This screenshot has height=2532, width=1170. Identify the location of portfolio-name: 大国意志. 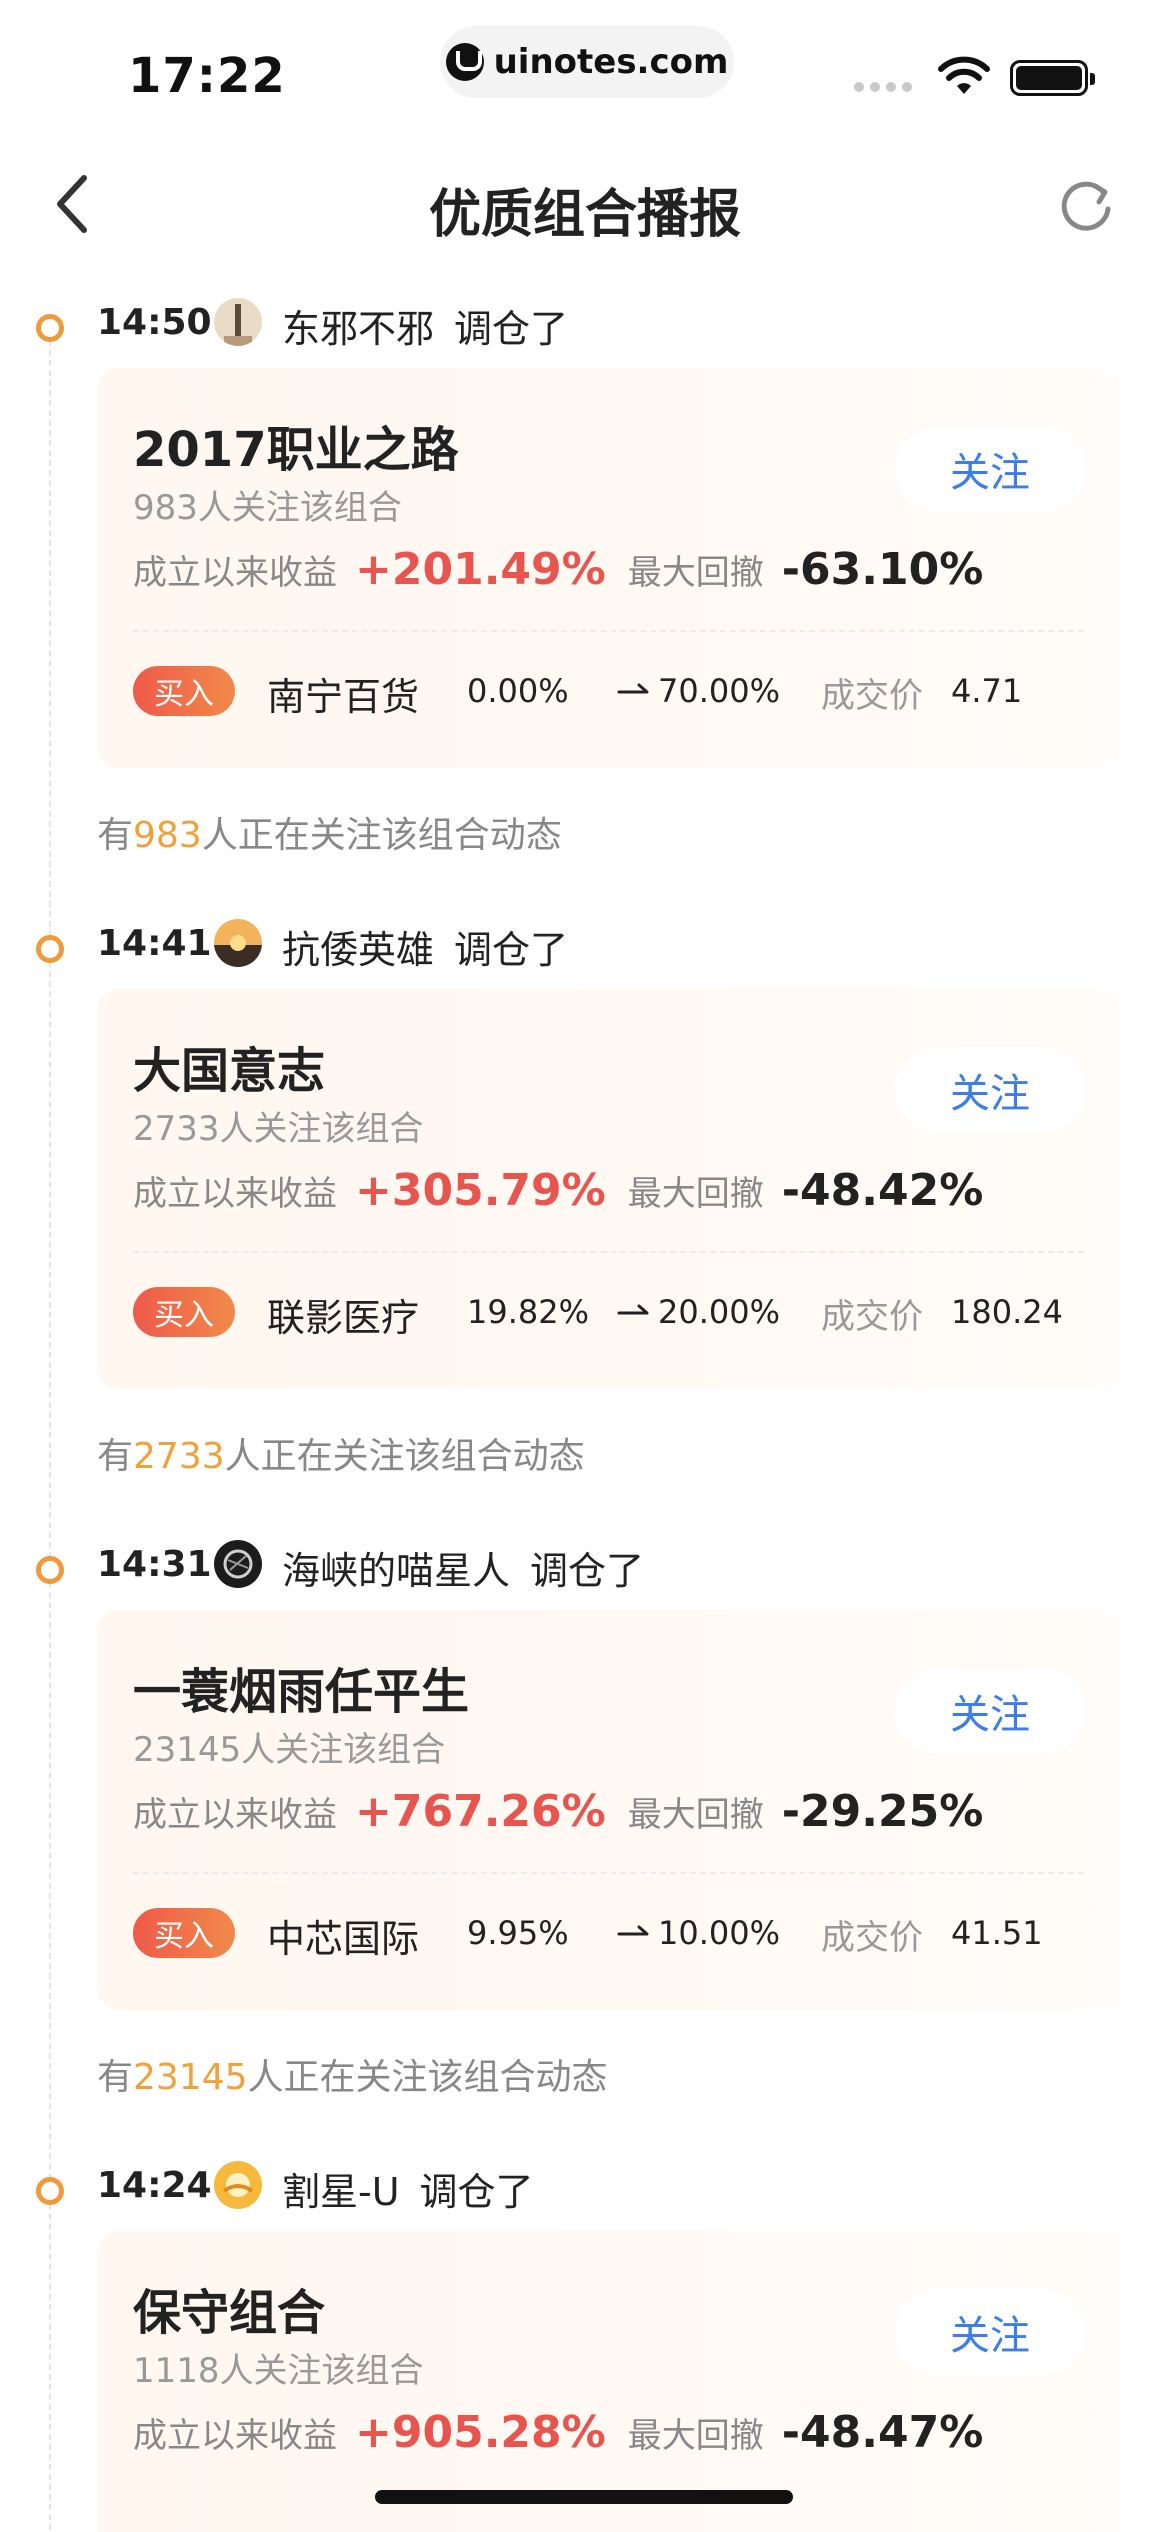
(229, 1071).